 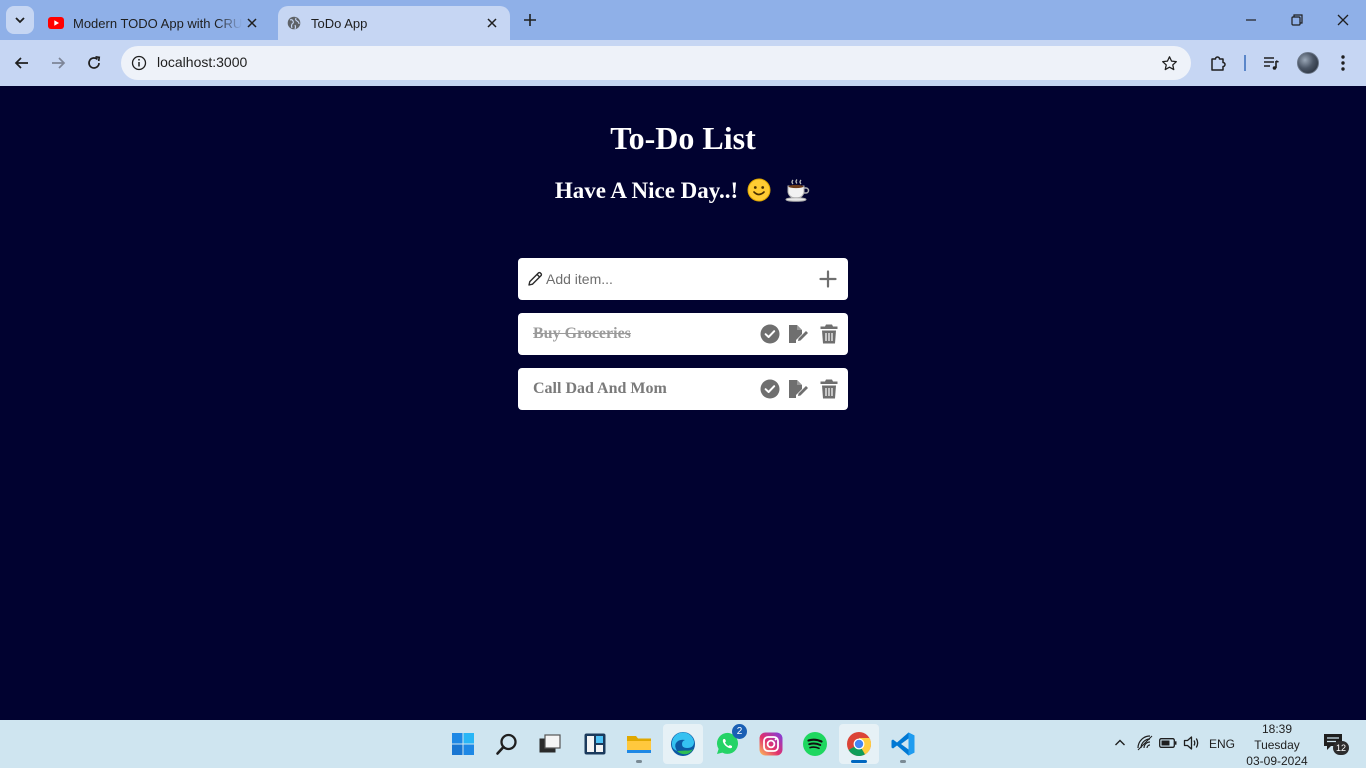 I want to click on widgets-icon, so click(x=595, y=744).